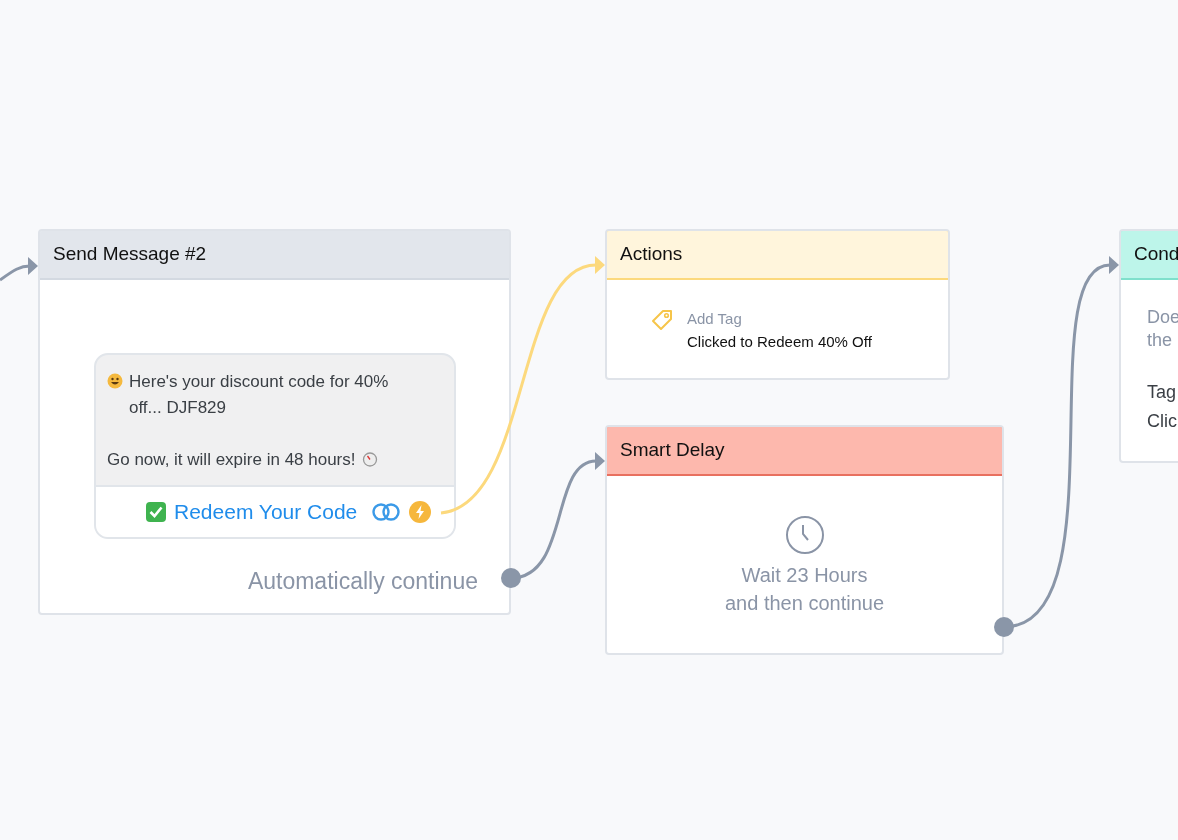 The height and width of the screenshot is (840, 1178). What do you see at coordinates (1162, 421) in the screenshot?
I see `condition-rule: Clic` at bounding box center [1162, 421].